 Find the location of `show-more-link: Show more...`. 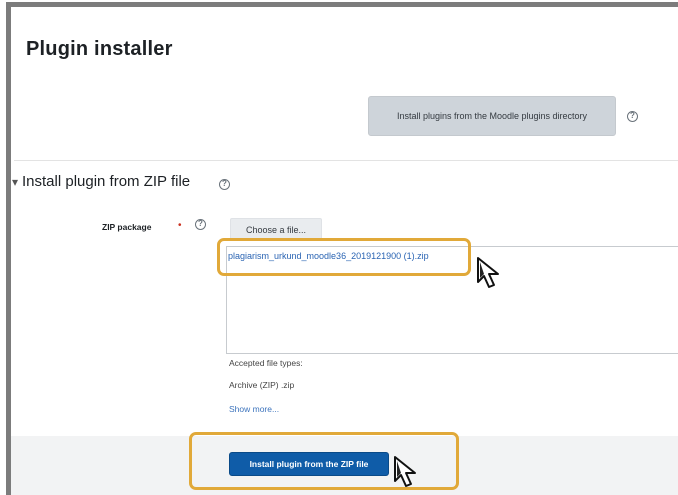

show-more-link: Show more... is located at coordinates (254, 409).